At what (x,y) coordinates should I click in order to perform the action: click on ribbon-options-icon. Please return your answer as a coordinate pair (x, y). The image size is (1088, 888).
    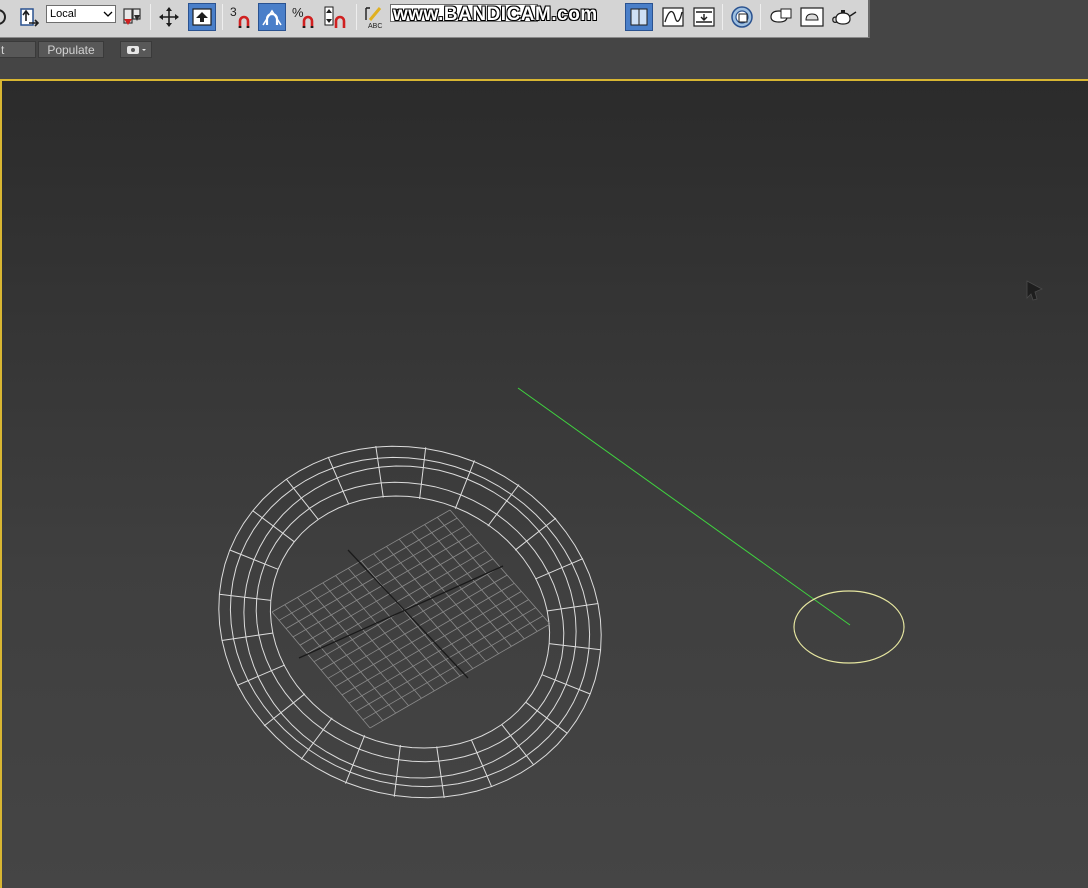
    Looking at the image, I should click on (136, 49).